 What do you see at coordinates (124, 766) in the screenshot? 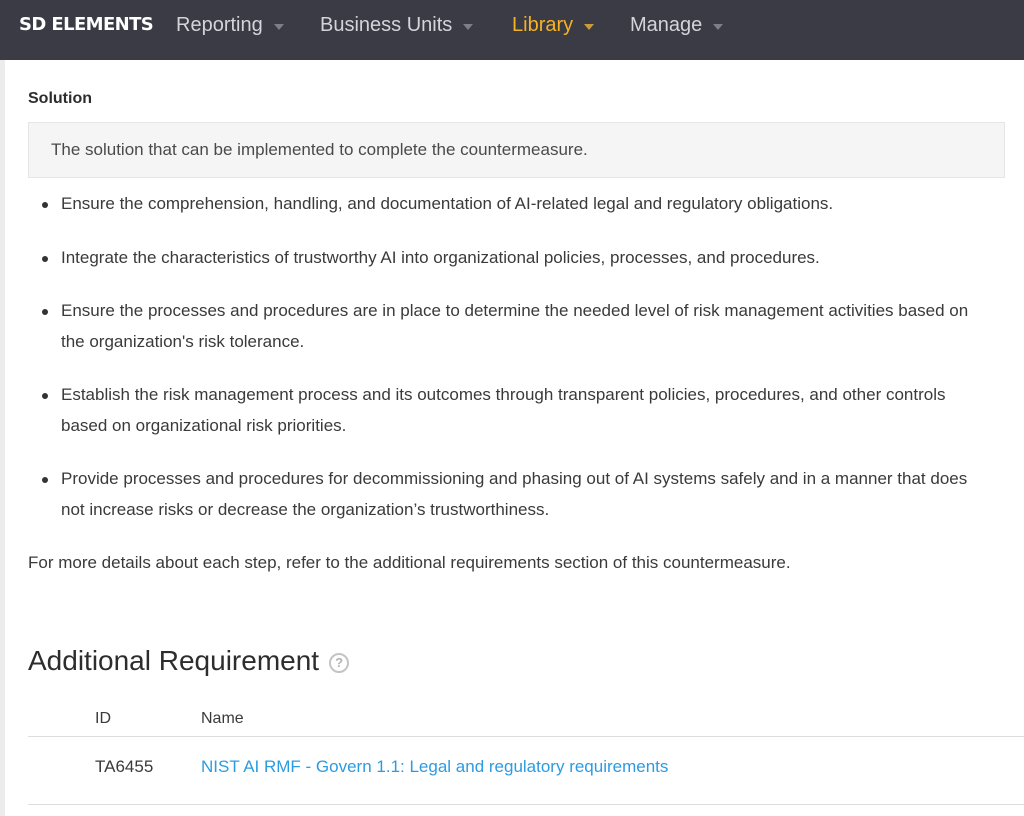
I see `requirement-id: TA6455` at bounding box center [124, 766].